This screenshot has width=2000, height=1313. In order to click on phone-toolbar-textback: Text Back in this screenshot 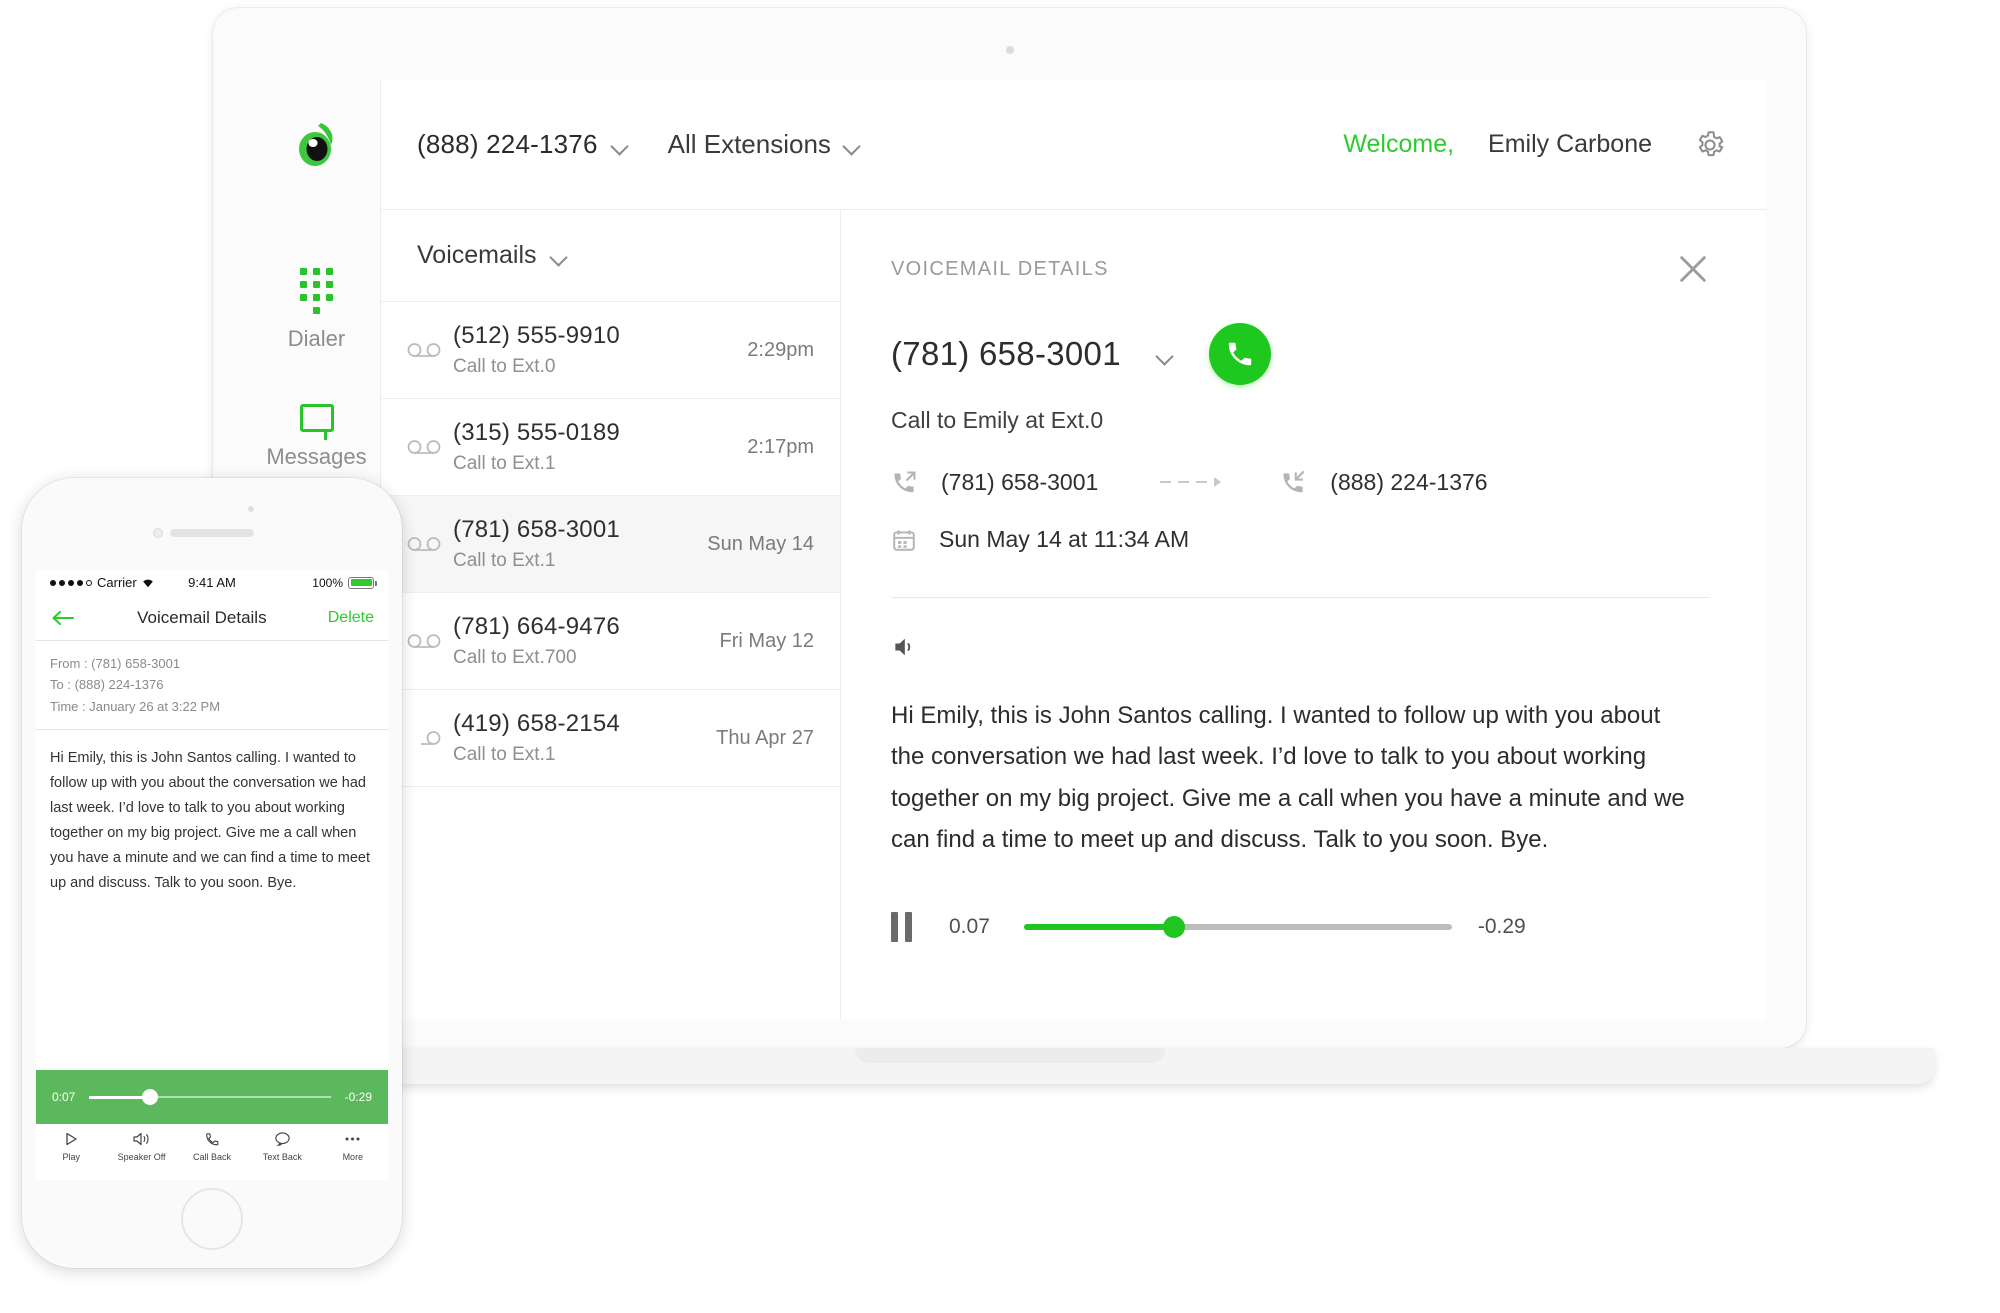, I will do `click(282, 1146)`.